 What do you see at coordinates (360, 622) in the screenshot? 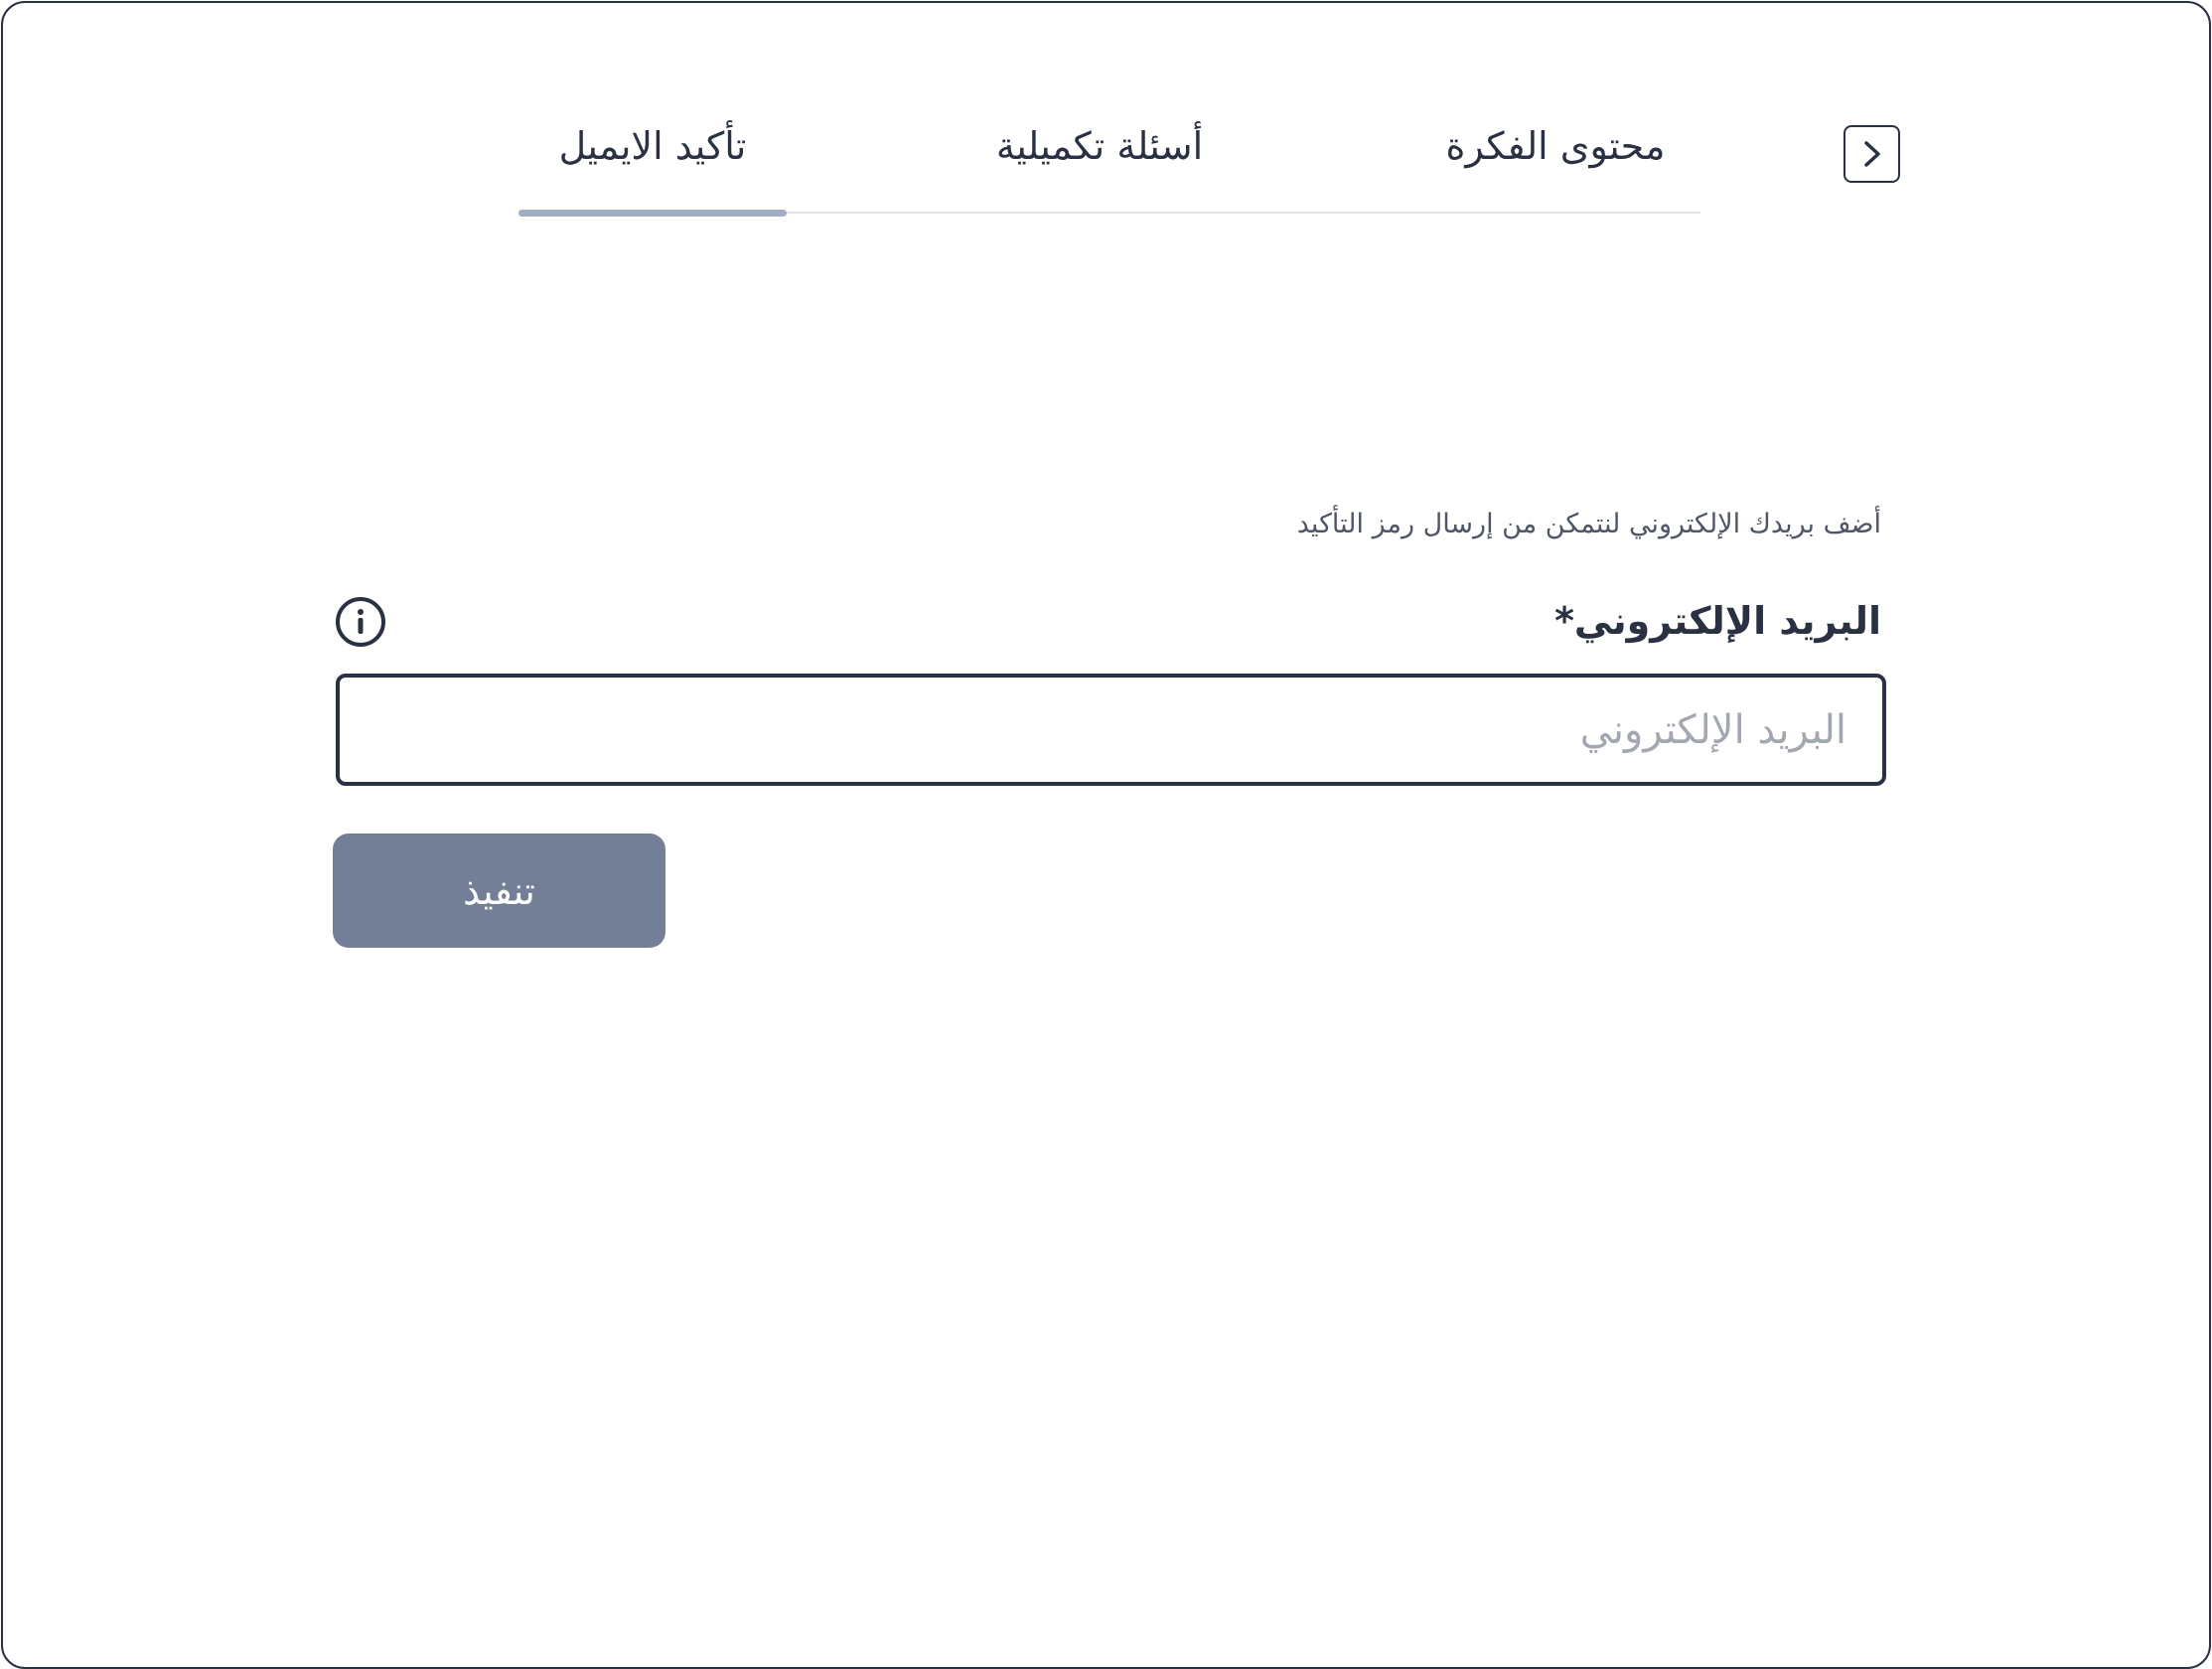
I see `info-icon` at bounding box center [360, 622].